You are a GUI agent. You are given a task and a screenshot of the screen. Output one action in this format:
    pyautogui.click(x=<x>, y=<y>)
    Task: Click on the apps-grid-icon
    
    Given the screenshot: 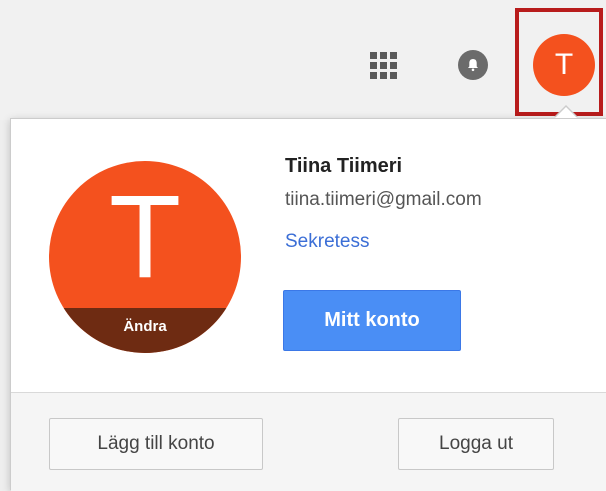 What is the action you would take?
    pyautogui.click(x=383, y=65)
    